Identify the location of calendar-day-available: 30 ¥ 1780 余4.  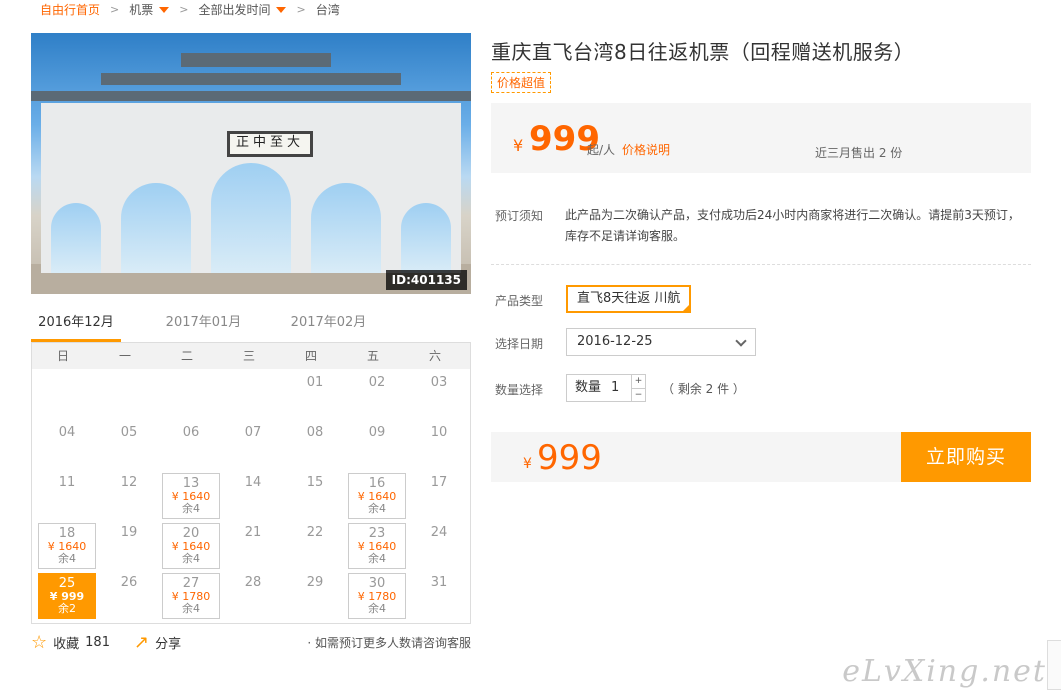
(377, 596).